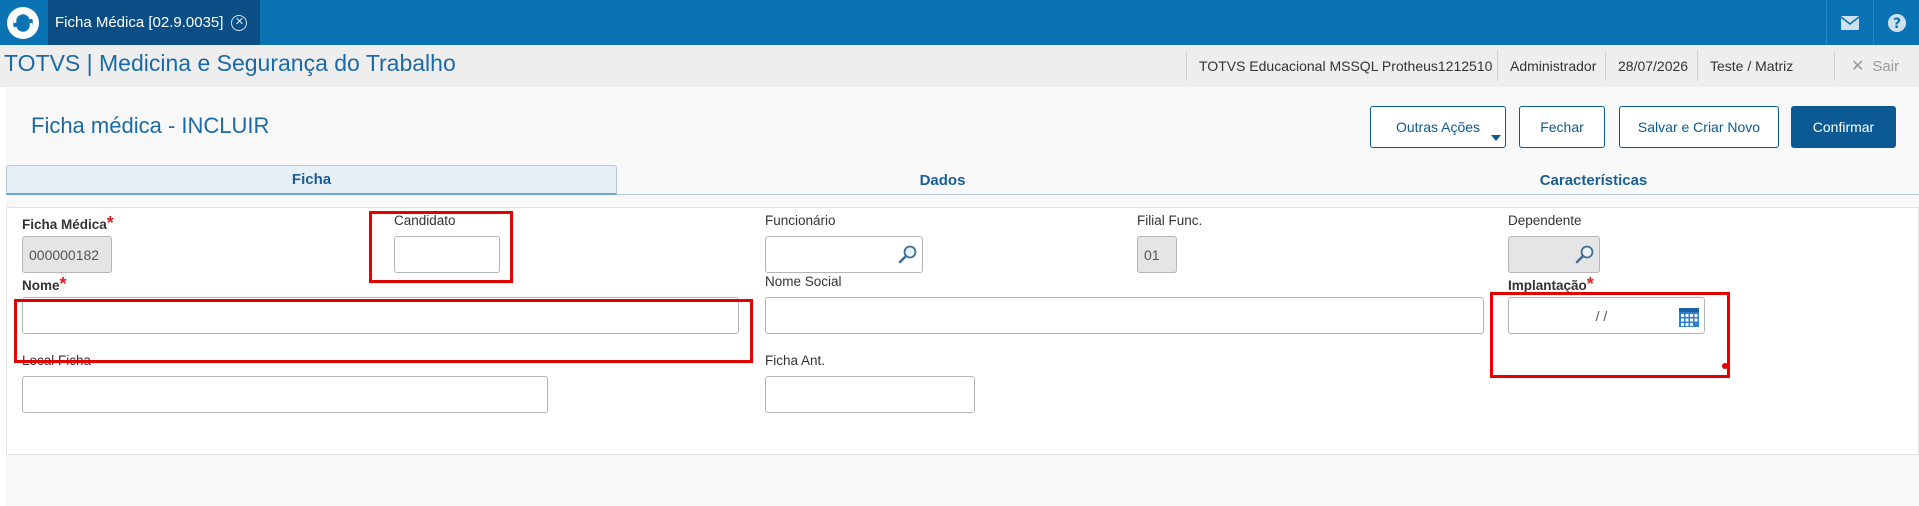 This screenshot has width=1919, height=506. I want to click on mail-icon, so click(1849, 22).